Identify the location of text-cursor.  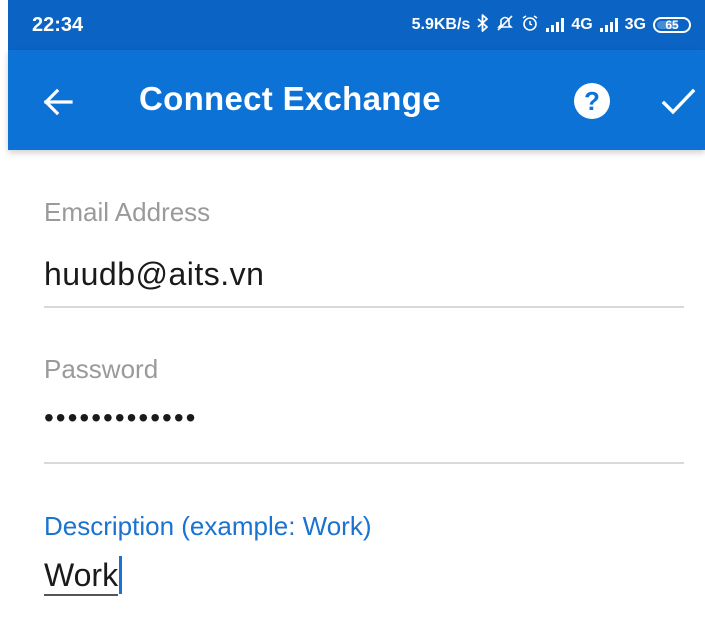
(121, 575).